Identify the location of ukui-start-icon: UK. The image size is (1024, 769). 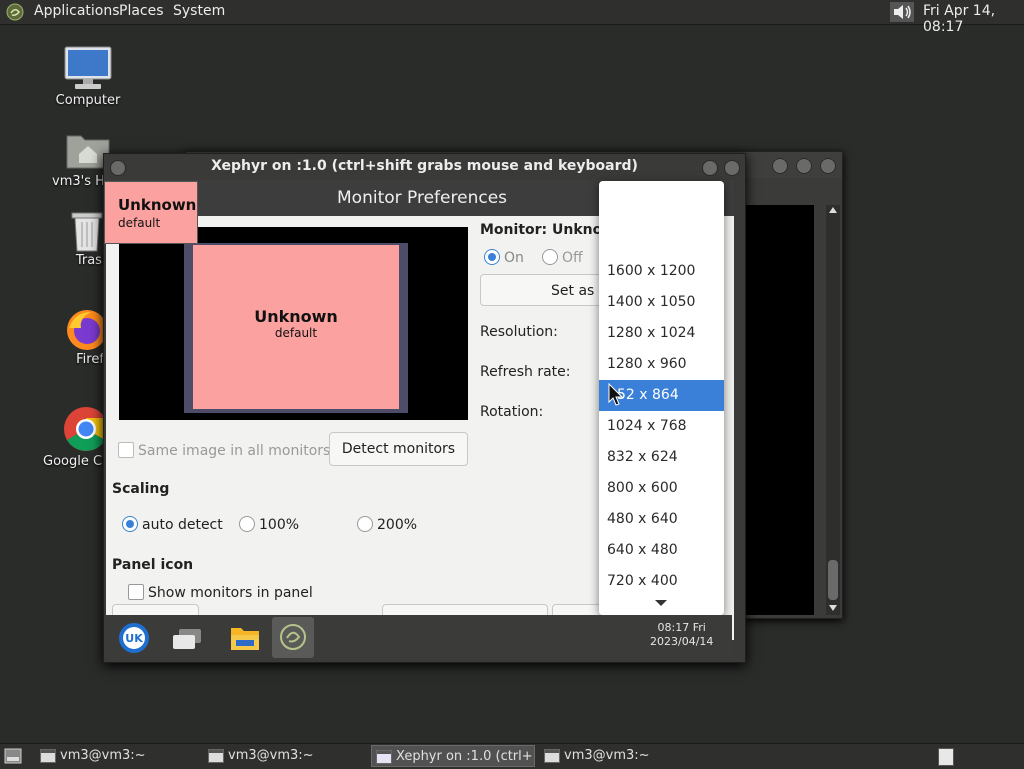
(134, 638).